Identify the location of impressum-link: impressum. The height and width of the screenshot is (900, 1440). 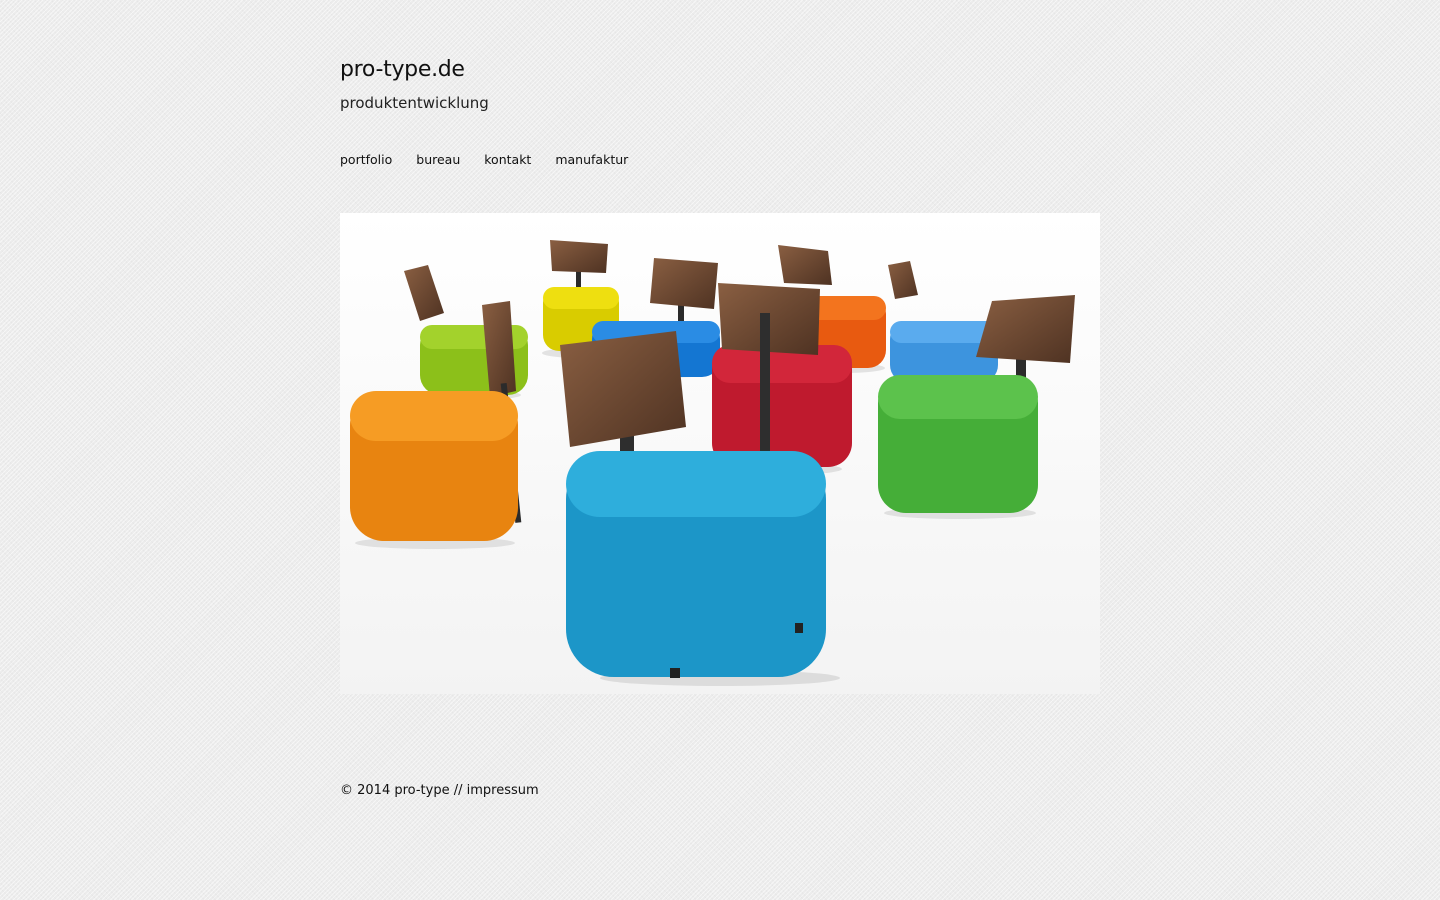
(503, 790).